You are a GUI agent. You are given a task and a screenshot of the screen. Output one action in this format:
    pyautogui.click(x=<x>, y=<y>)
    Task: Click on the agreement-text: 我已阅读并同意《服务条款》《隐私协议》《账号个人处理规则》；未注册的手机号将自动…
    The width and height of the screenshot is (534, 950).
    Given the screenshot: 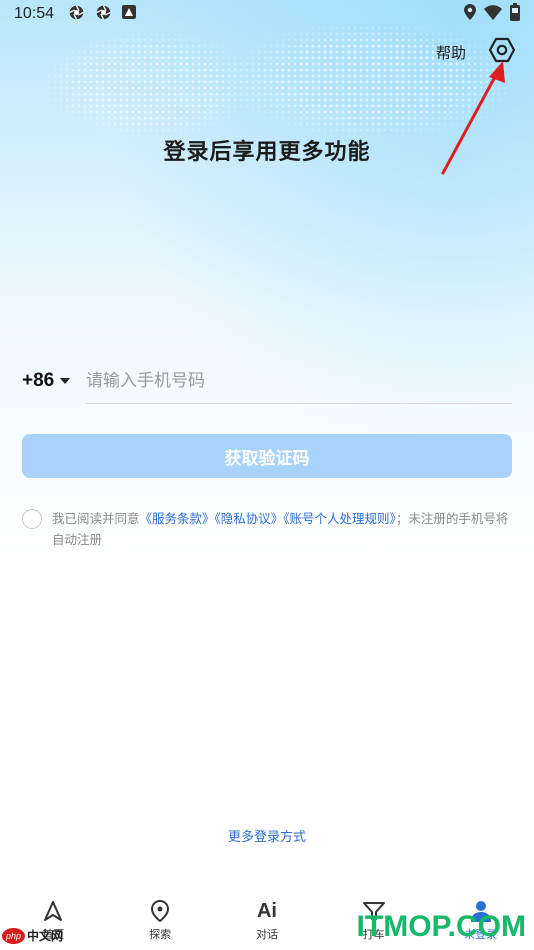 What is the action you would take?
    pyautogui.click(x=282, y=529)
    